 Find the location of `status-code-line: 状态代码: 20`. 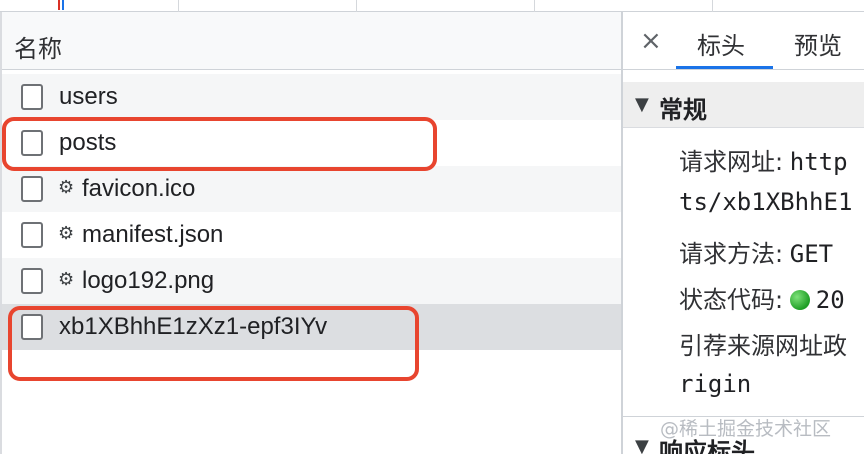

status-code-line: 状态代码: 20 is located at coordinates (762, 297).